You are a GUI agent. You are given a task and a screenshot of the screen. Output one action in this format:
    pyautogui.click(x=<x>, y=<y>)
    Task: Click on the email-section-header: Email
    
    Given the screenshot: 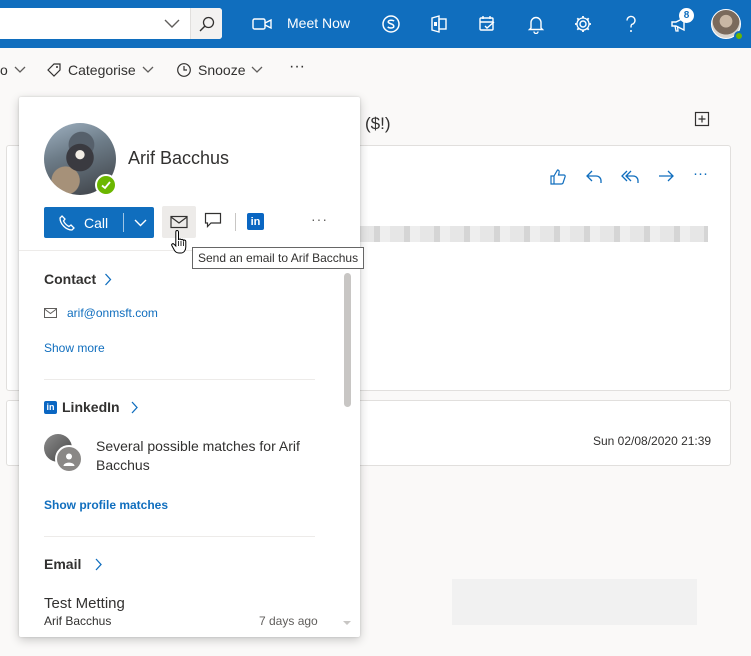 What is the action you would take?
    pyautogui.click(x=74, y=564)
    